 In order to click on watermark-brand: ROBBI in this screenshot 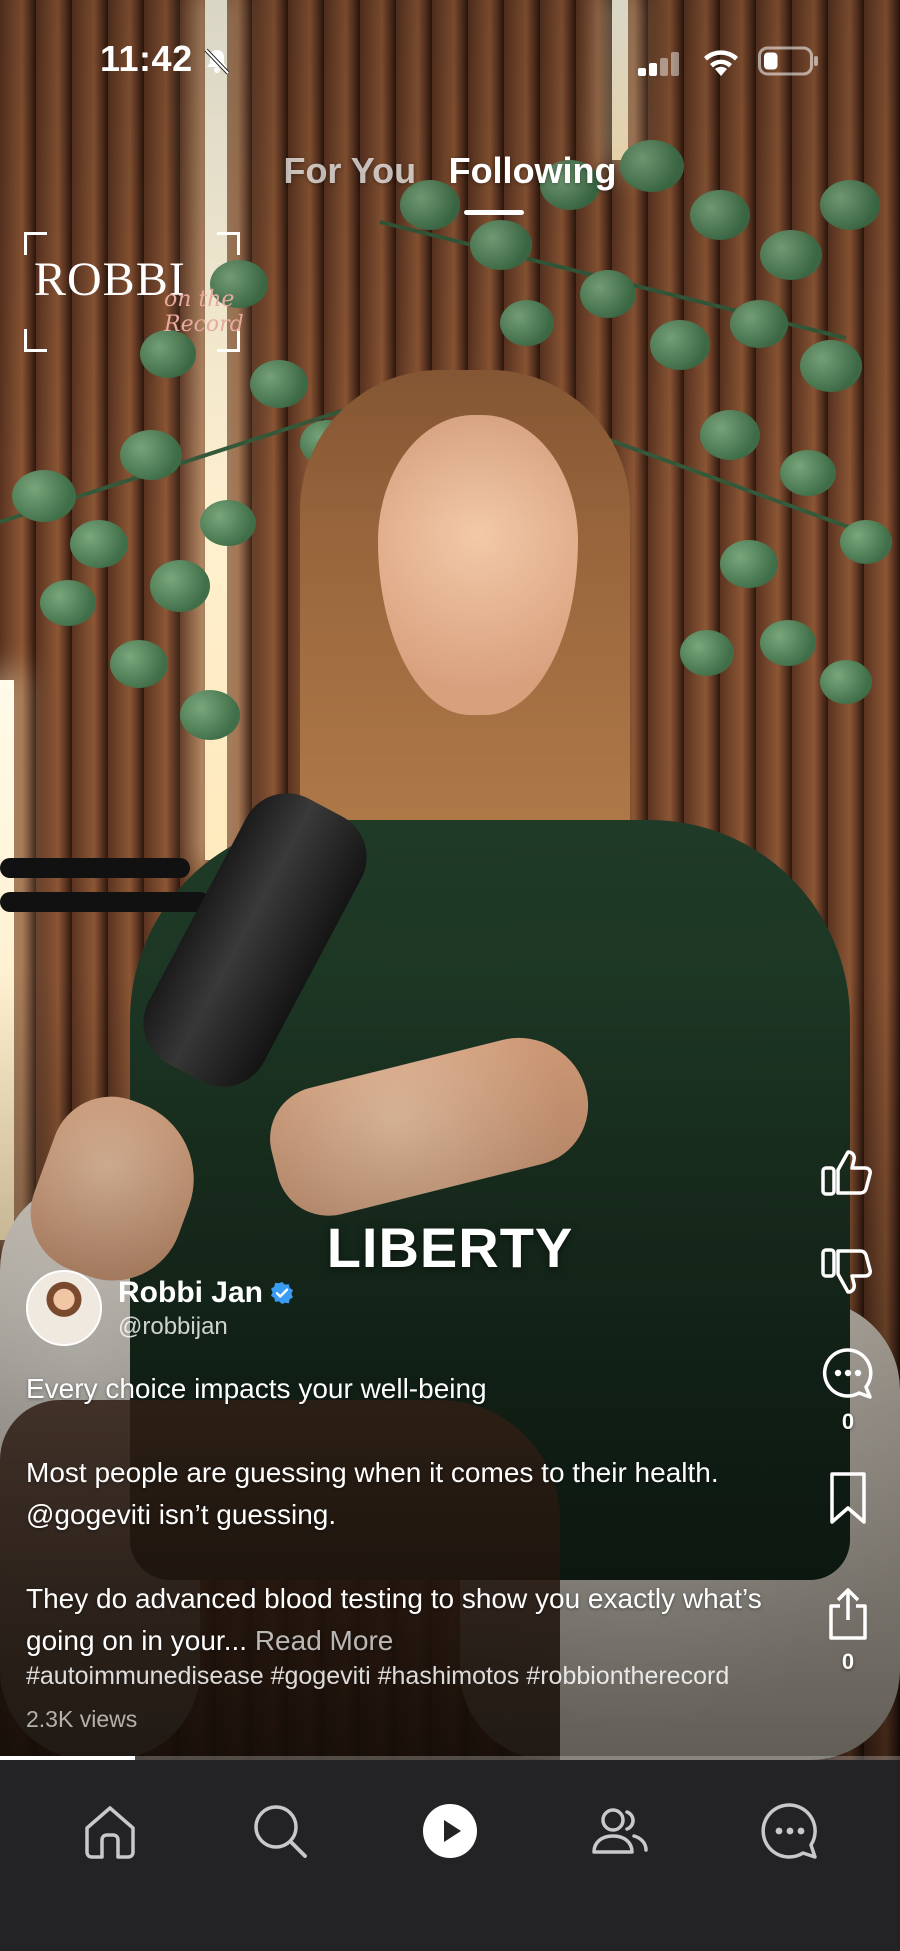, I will do `click(110, 279)`.